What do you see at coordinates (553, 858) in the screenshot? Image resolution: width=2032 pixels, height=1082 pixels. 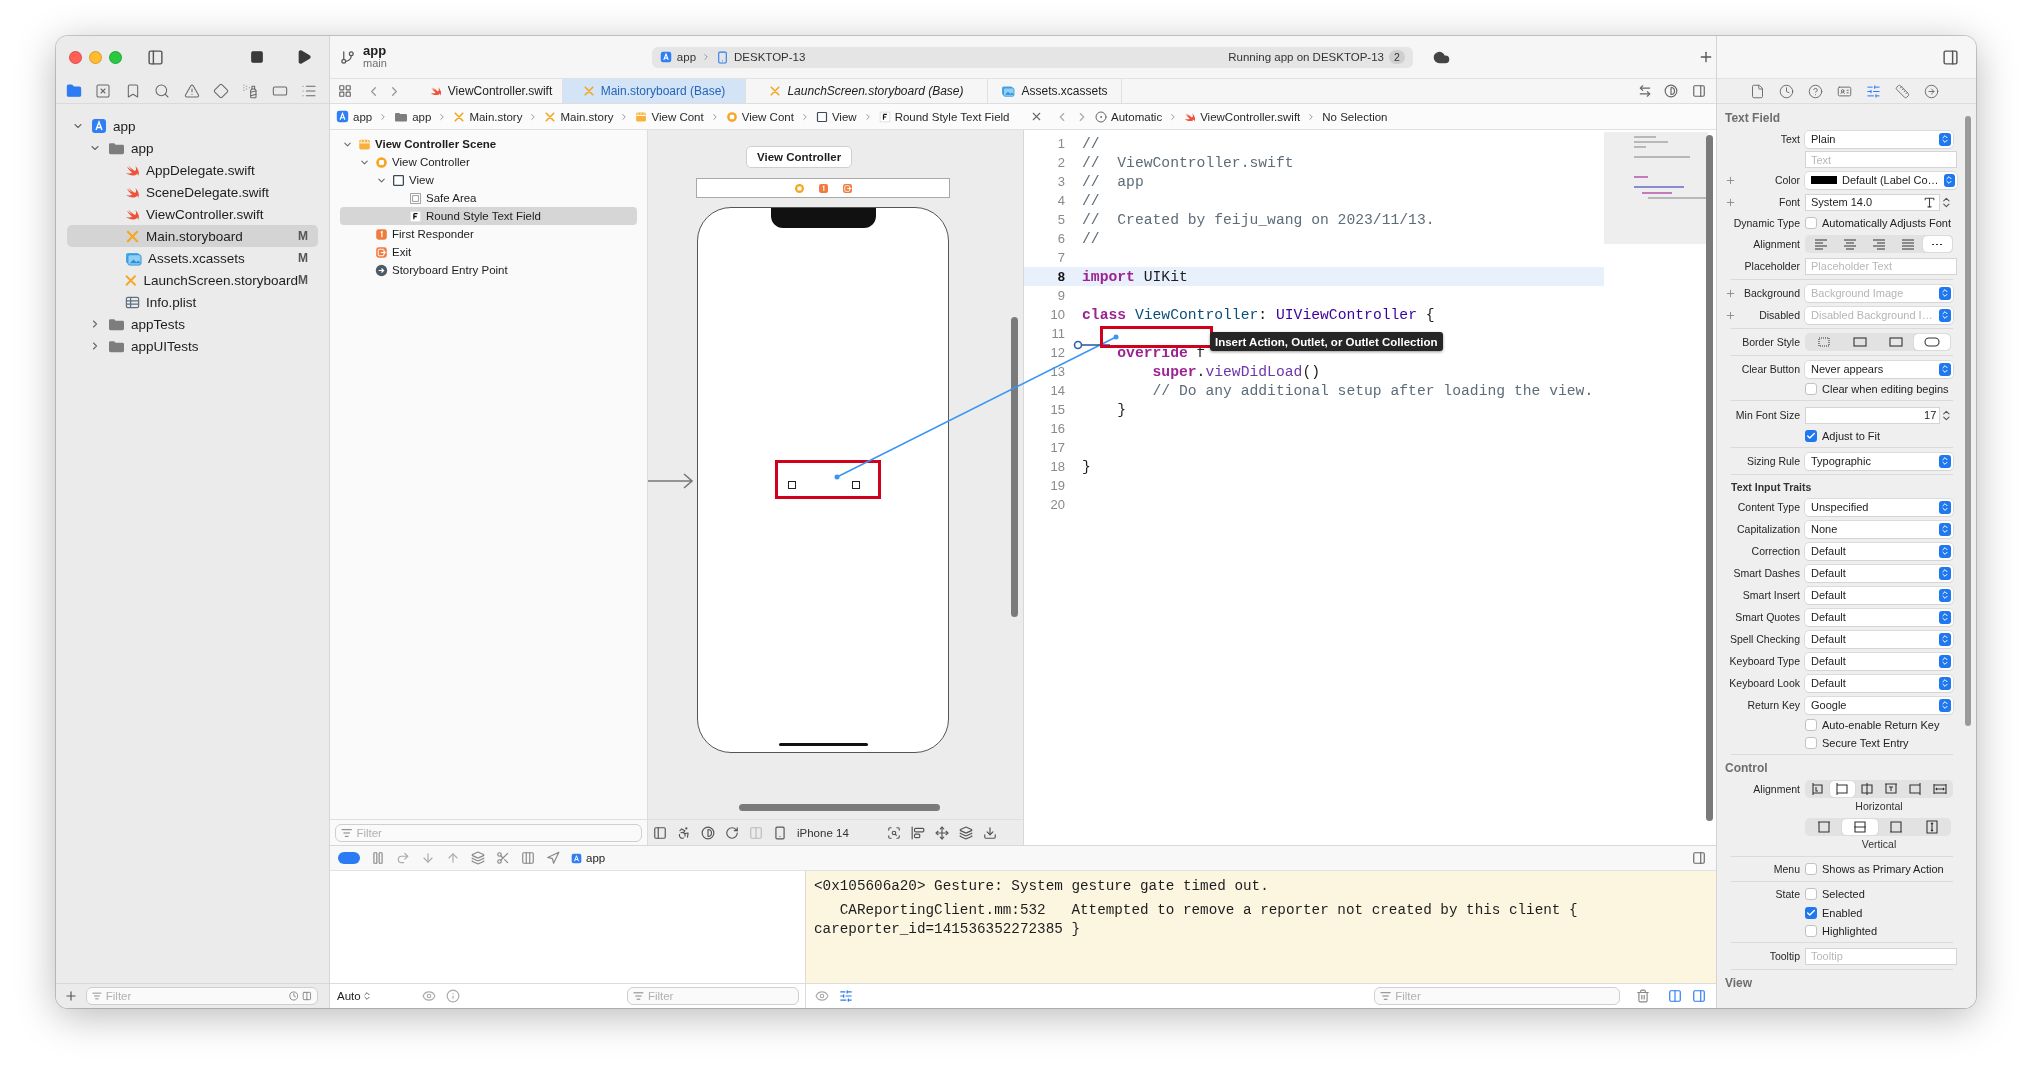 I see `location-icon` at bounding box center [553, 858].